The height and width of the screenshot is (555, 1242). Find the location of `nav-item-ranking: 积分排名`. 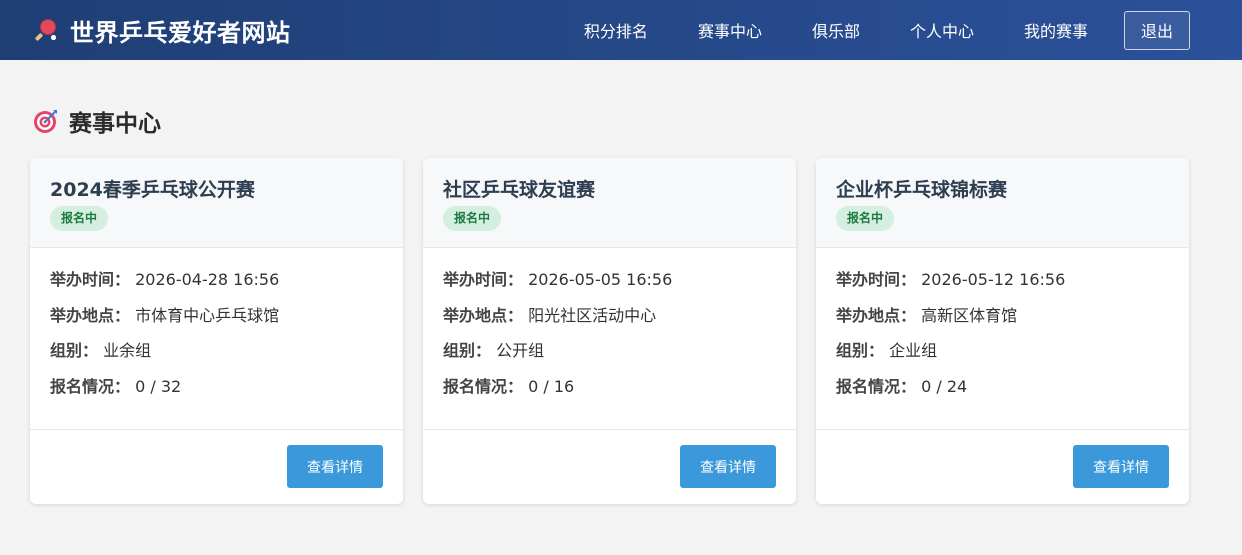

nav-item-ranking: 积分排名 is located at coordinates (616, 30).